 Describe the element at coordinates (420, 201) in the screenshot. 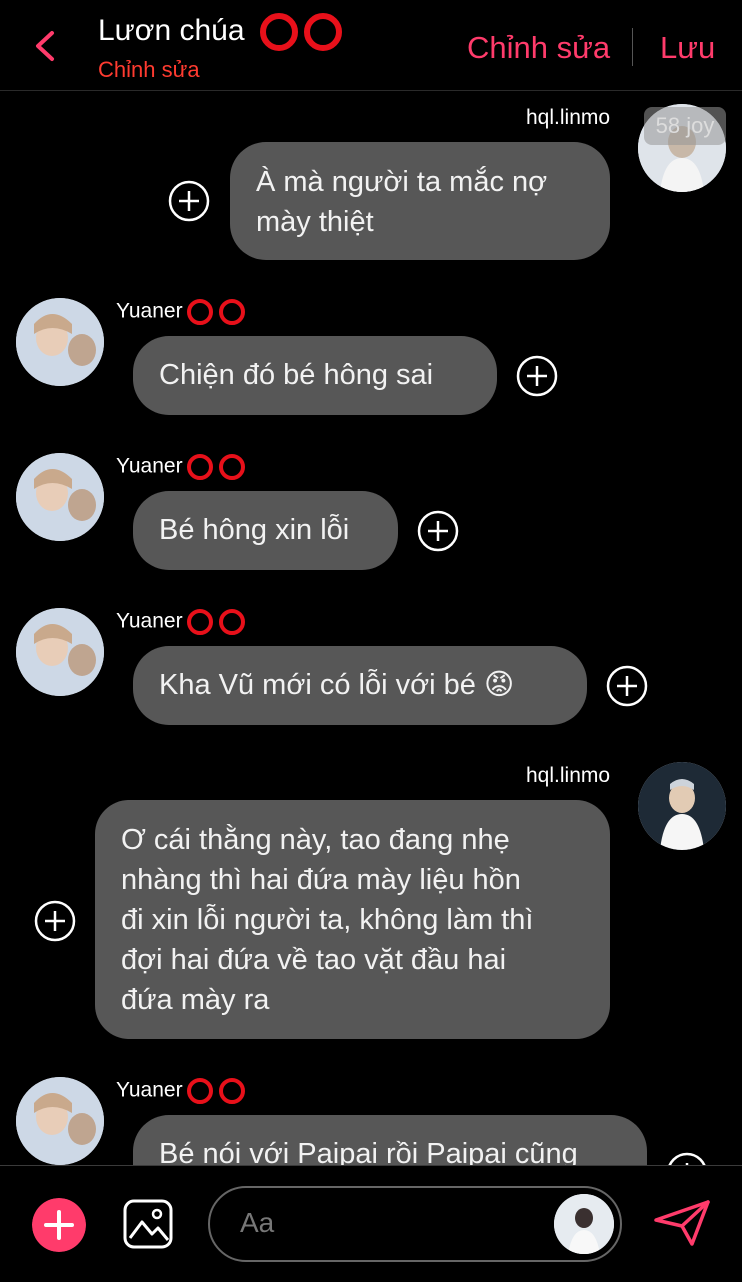

I see `message-bubble: À mà người ta mắc nợ mày thiệt` at that location.